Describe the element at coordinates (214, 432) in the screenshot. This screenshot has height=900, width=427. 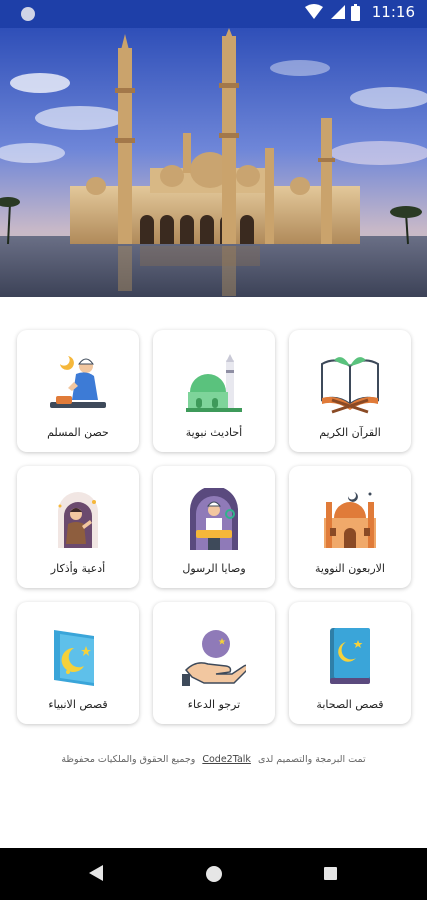
I see `menu-card-label: أحاديث نبوية` at that location.